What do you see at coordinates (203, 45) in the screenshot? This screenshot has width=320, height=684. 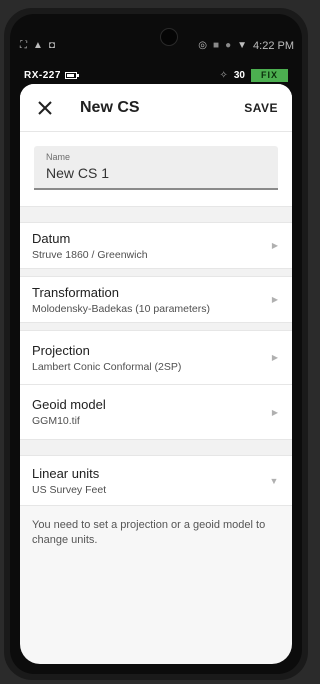 I see `hotspot-icon: ◎` at bounding box center [203, 45].